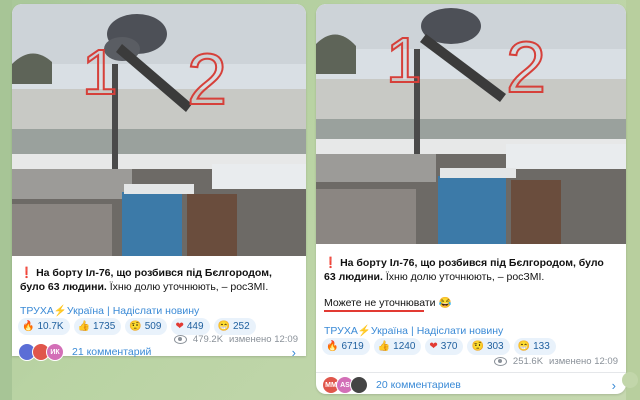 Image resolution: width=640 pixels, height=400 pixels. What do you see at coordinates (374, 311) in the screenshot?
I see `red-underline` at bounding box center [374, 311].